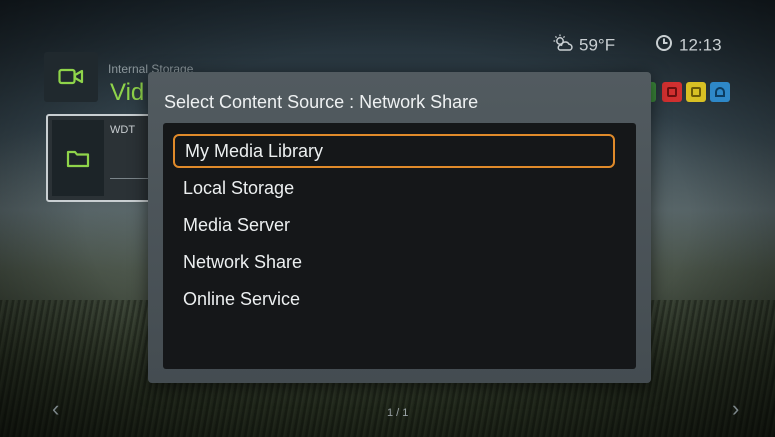  Describe the element at coordinates (597, 45) in the screenshot. I see `temperature-text: 59°F` at that location.